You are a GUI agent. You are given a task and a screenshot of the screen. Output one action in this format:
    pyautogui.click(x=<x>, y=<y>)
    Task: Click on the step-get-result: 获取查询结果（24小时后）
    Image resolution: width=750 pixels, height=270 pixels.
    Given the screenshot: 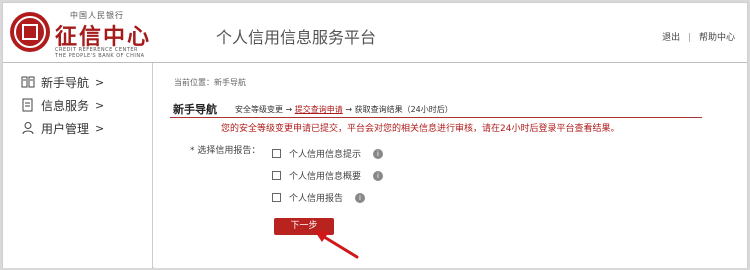 What is the action you would take?
    pyautogui.click(x=403, y=109)
    